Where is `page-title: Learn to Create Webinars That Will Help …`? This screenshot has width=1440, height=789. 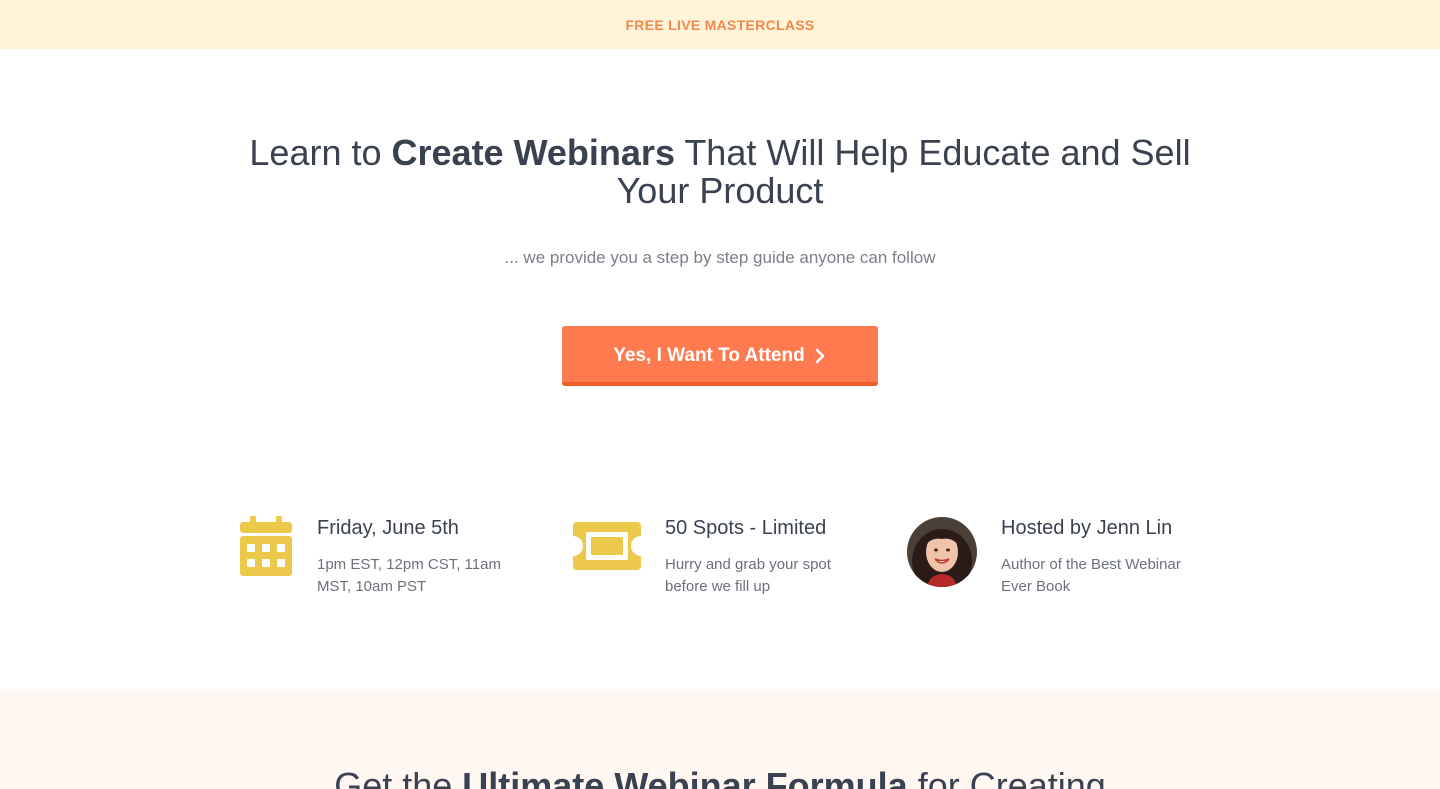 page-title: Learn to Create Webinars That Will Help … is located at coordinates (720, 172).